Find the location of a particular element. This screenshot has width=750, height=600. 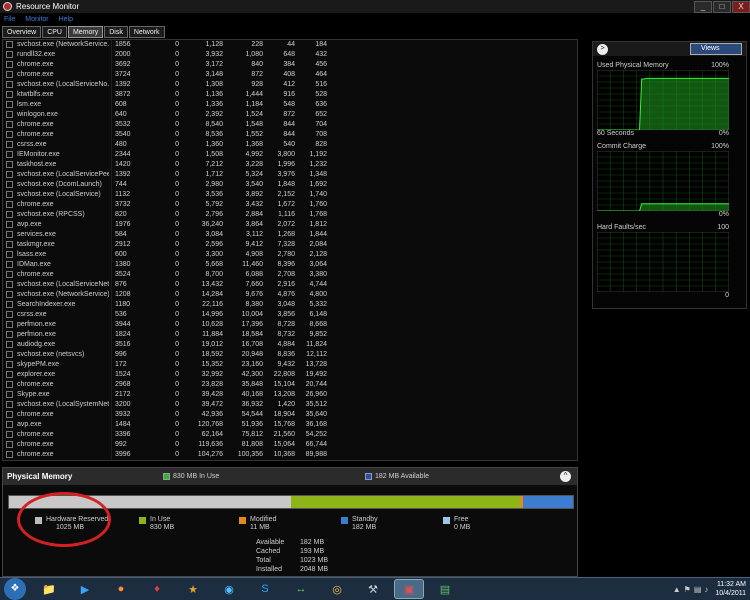

menu-monitor: Monitor is located at coordinates (36, 19).